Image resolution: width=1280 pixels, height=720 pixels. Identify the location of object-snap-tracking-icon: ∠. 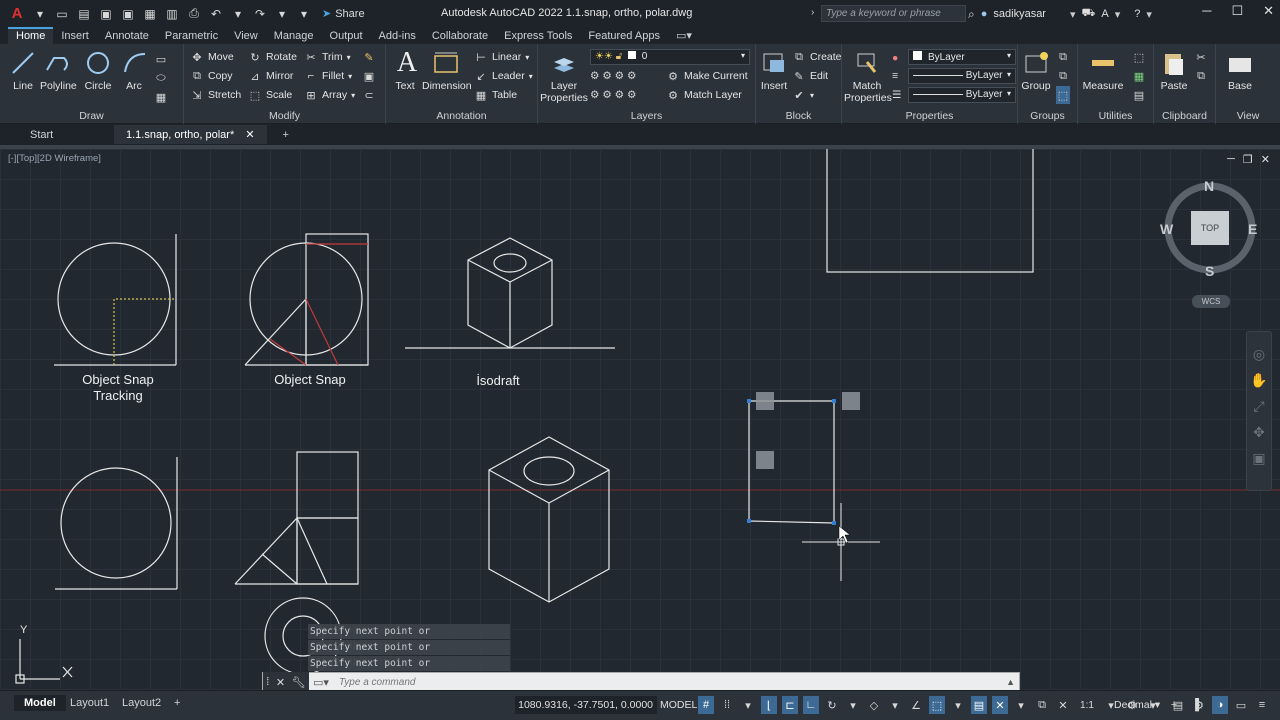
(916, 705).